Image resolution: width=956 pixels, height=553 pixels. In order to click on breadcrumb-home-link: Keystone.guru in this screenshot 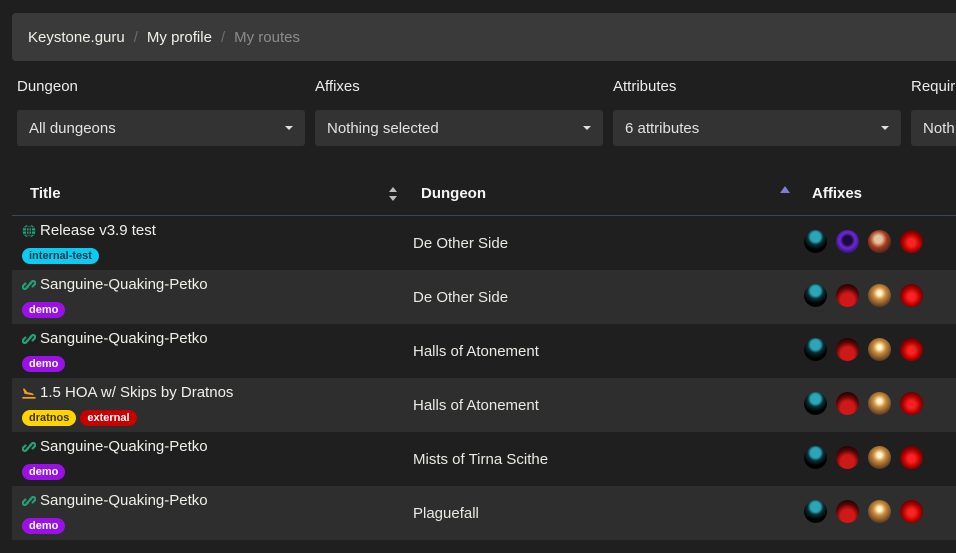, I will do `click(76, 37)`.